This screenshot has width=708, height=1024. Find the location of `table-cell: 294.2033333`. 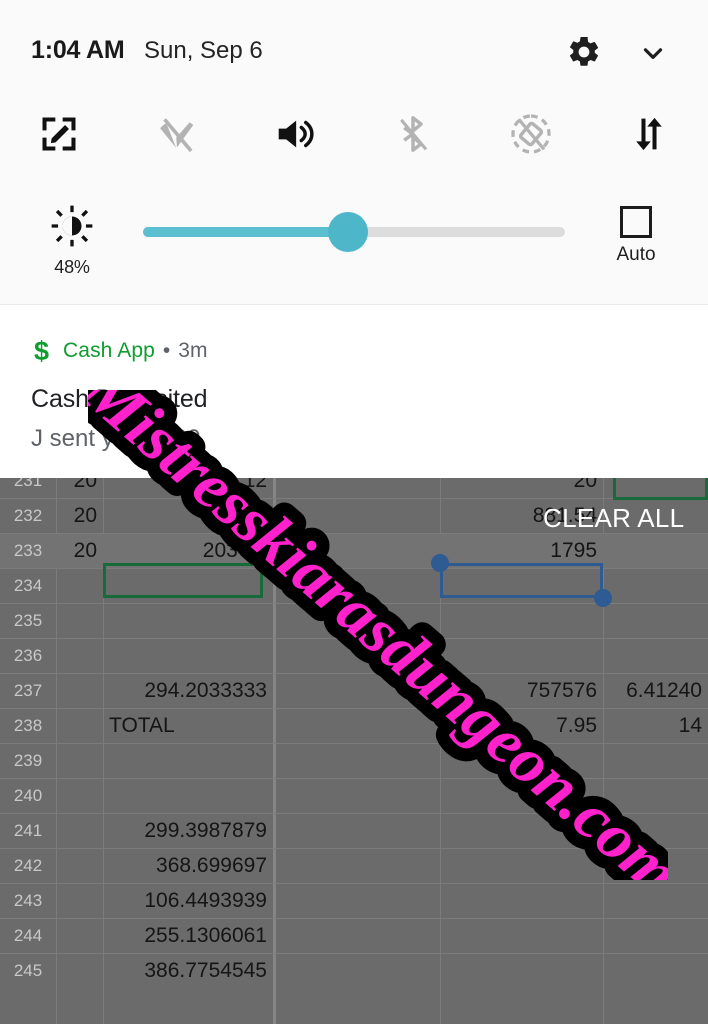

table-cell: 294.2033333 is located at coordinates (188, 690).